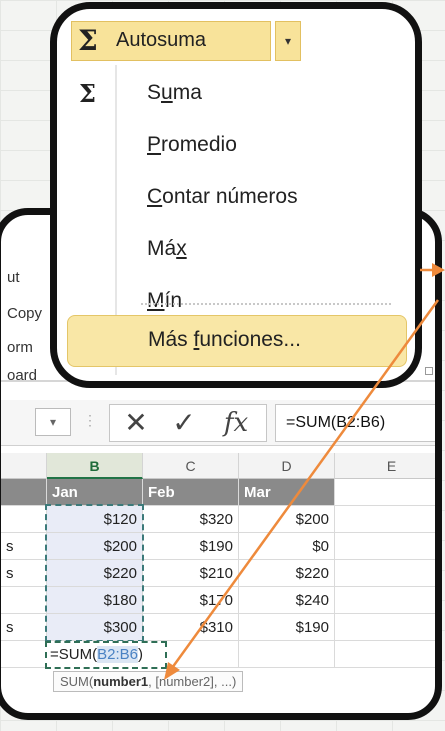 This screenshot has width=445, height=731. Describe the element at coordinates (191, 519) in the screenshot. I see `cell-c2: $320` at that location.